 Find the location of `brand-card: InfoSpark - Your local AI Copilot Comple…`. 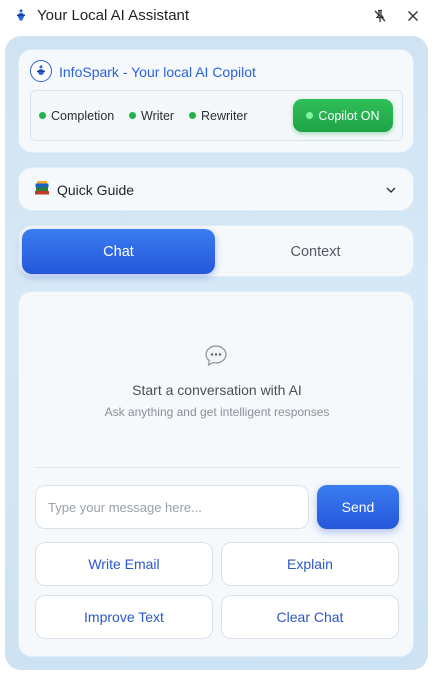

brand-card: InfoSpark - Your local AI Copilot Comple… is located at coordinates (216, 101).